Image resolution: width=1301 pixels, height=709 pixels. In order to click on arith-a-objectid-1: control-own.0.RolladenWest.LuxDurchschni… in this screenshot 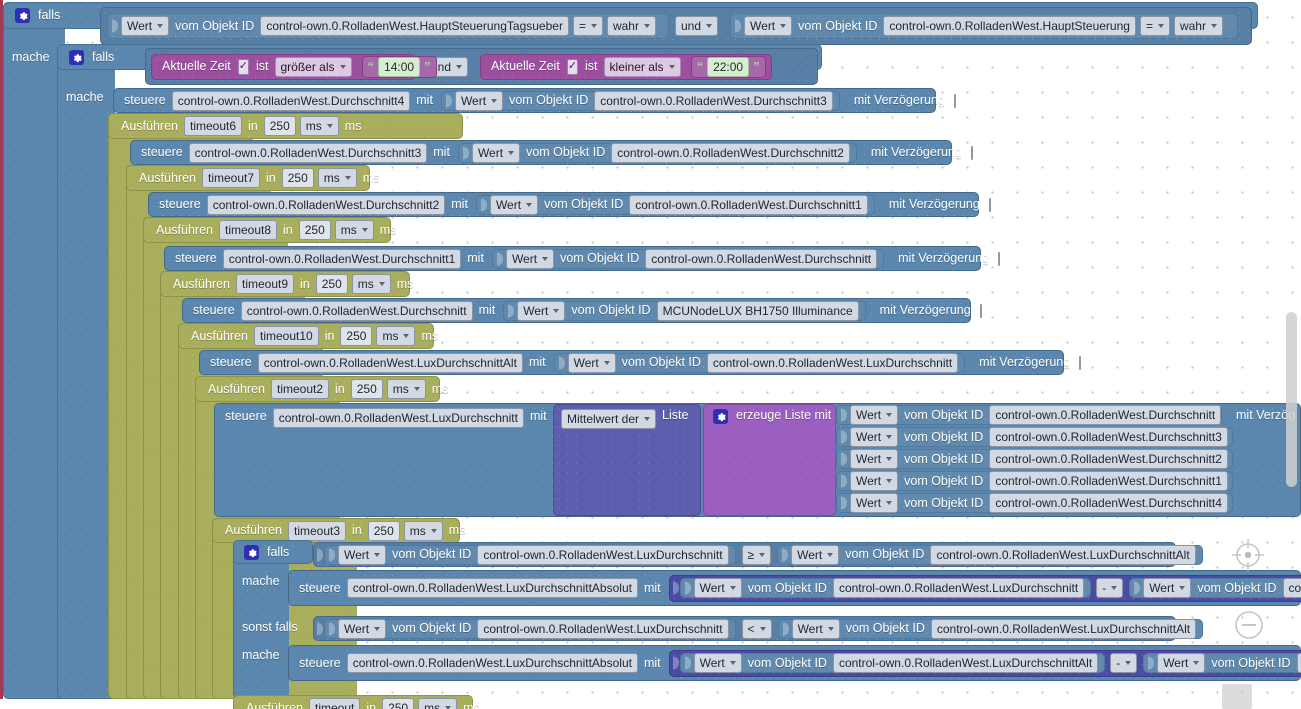, I will do `click(958, 588)`.